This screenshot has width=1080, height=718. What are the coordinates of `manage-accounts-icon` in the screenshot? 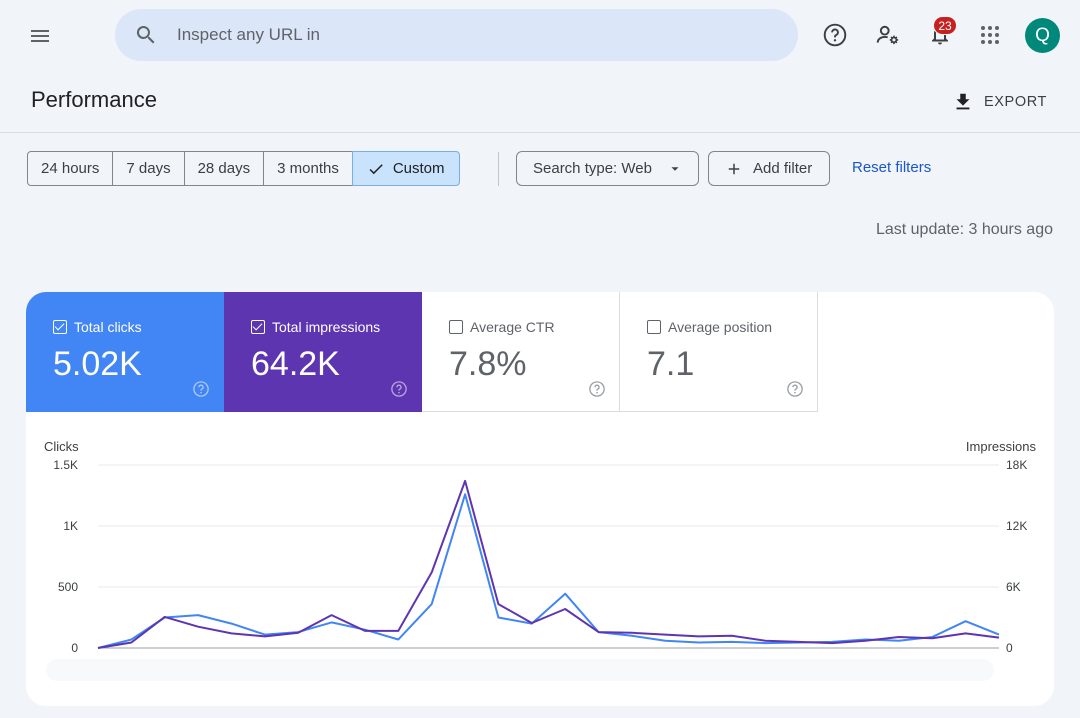 It's located at (887, 35).